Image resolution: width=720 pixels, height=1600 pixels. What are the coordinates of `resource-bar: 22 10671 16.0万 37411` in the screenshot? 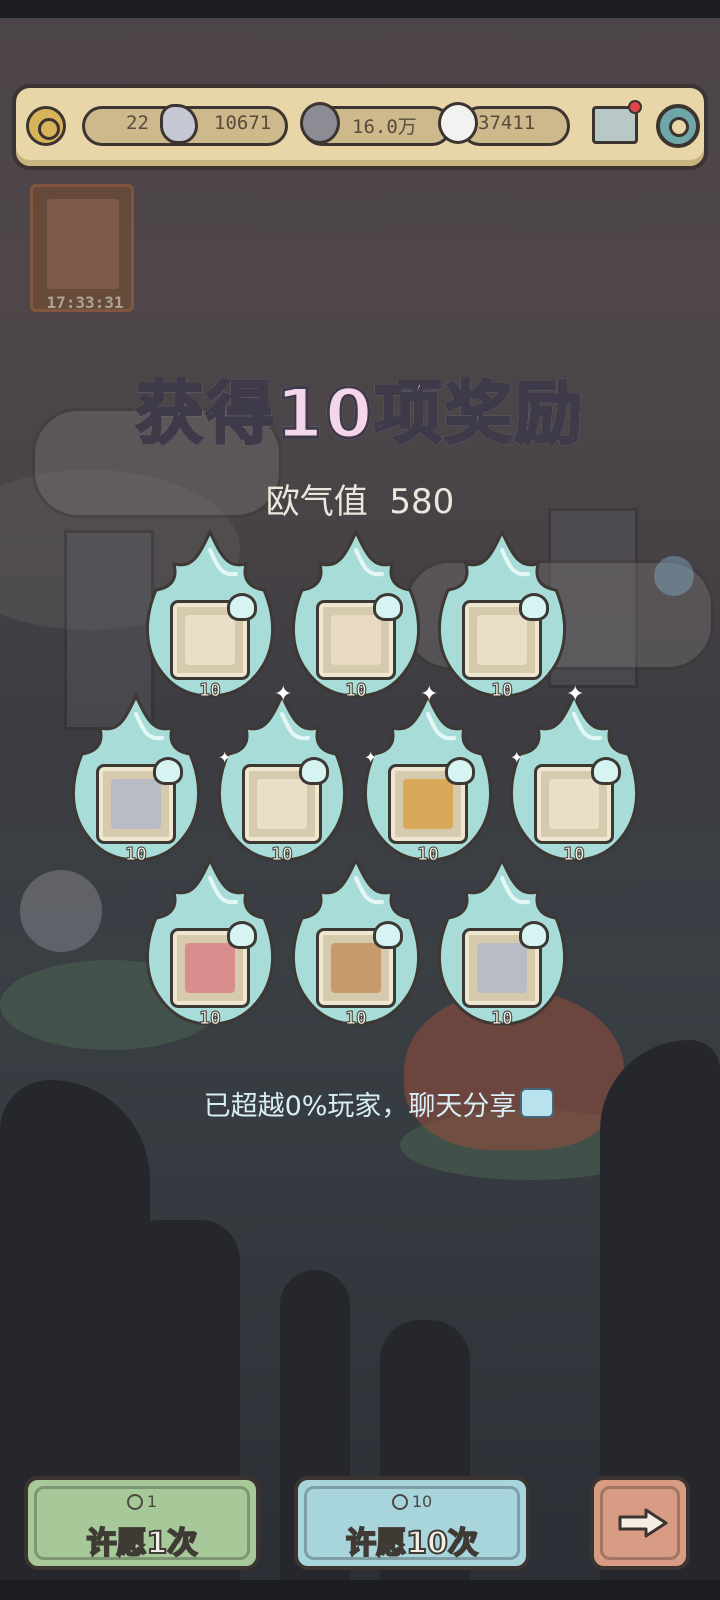 It's located at (360, 127).